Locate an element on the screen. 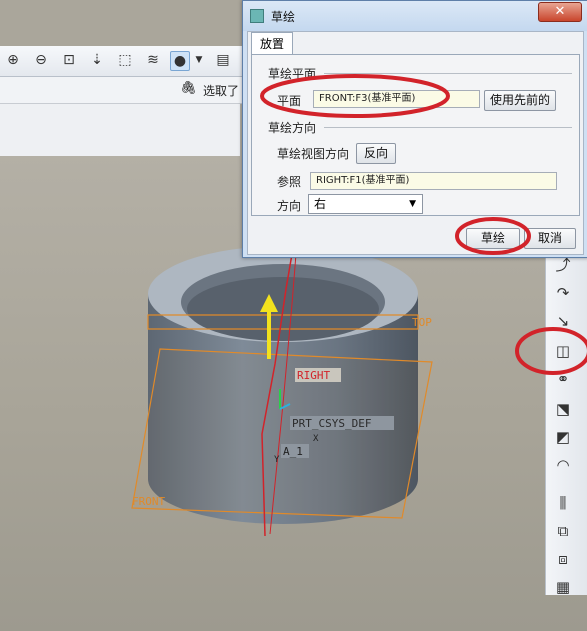  csys-label: PRT_CSYS_DEF is located at coordinates (331, 423).